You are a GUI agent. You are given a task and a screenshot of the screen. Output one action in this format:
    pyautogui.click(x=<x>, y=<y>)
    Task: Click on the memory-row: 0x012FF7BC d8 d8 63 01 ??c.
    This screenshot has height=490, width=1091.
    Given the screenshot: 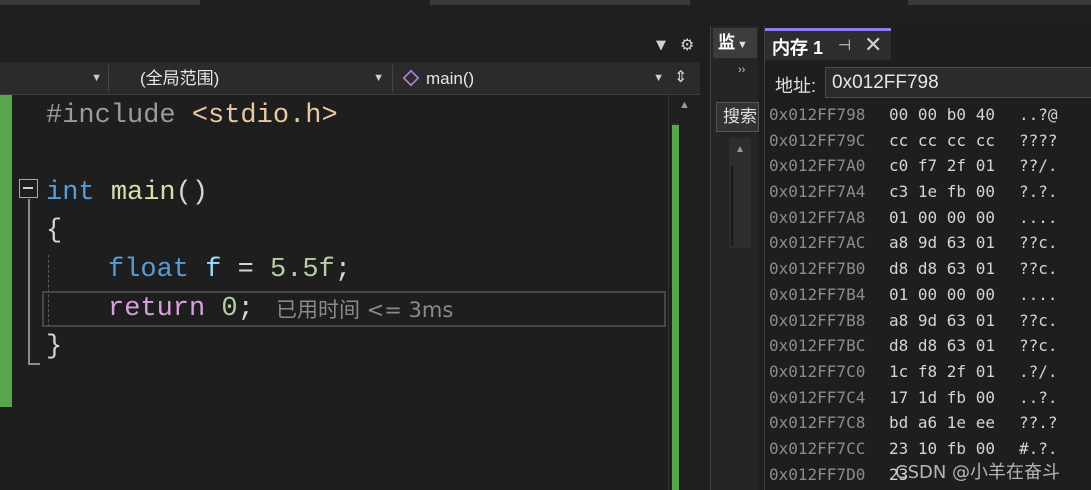 What is the action you would take?
    pyautogui.click(x=928, y=346)
    